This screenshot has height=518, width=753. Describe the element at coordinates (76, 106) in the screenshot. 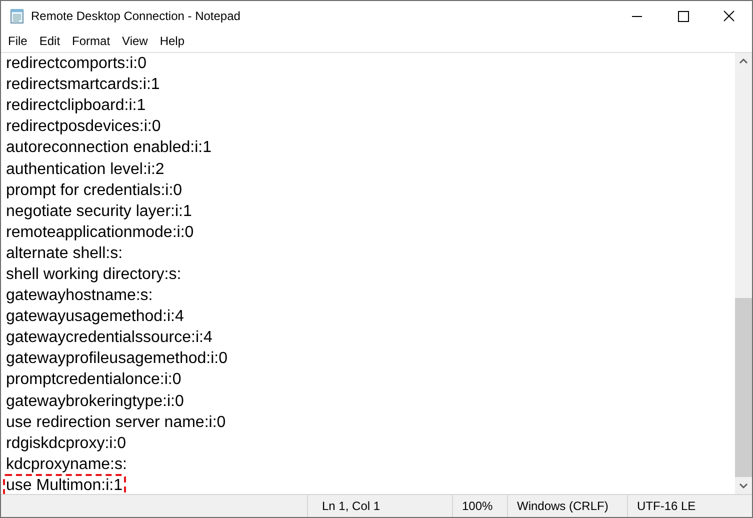

I see `text-line: redirectclipboard:i:1` at that location.